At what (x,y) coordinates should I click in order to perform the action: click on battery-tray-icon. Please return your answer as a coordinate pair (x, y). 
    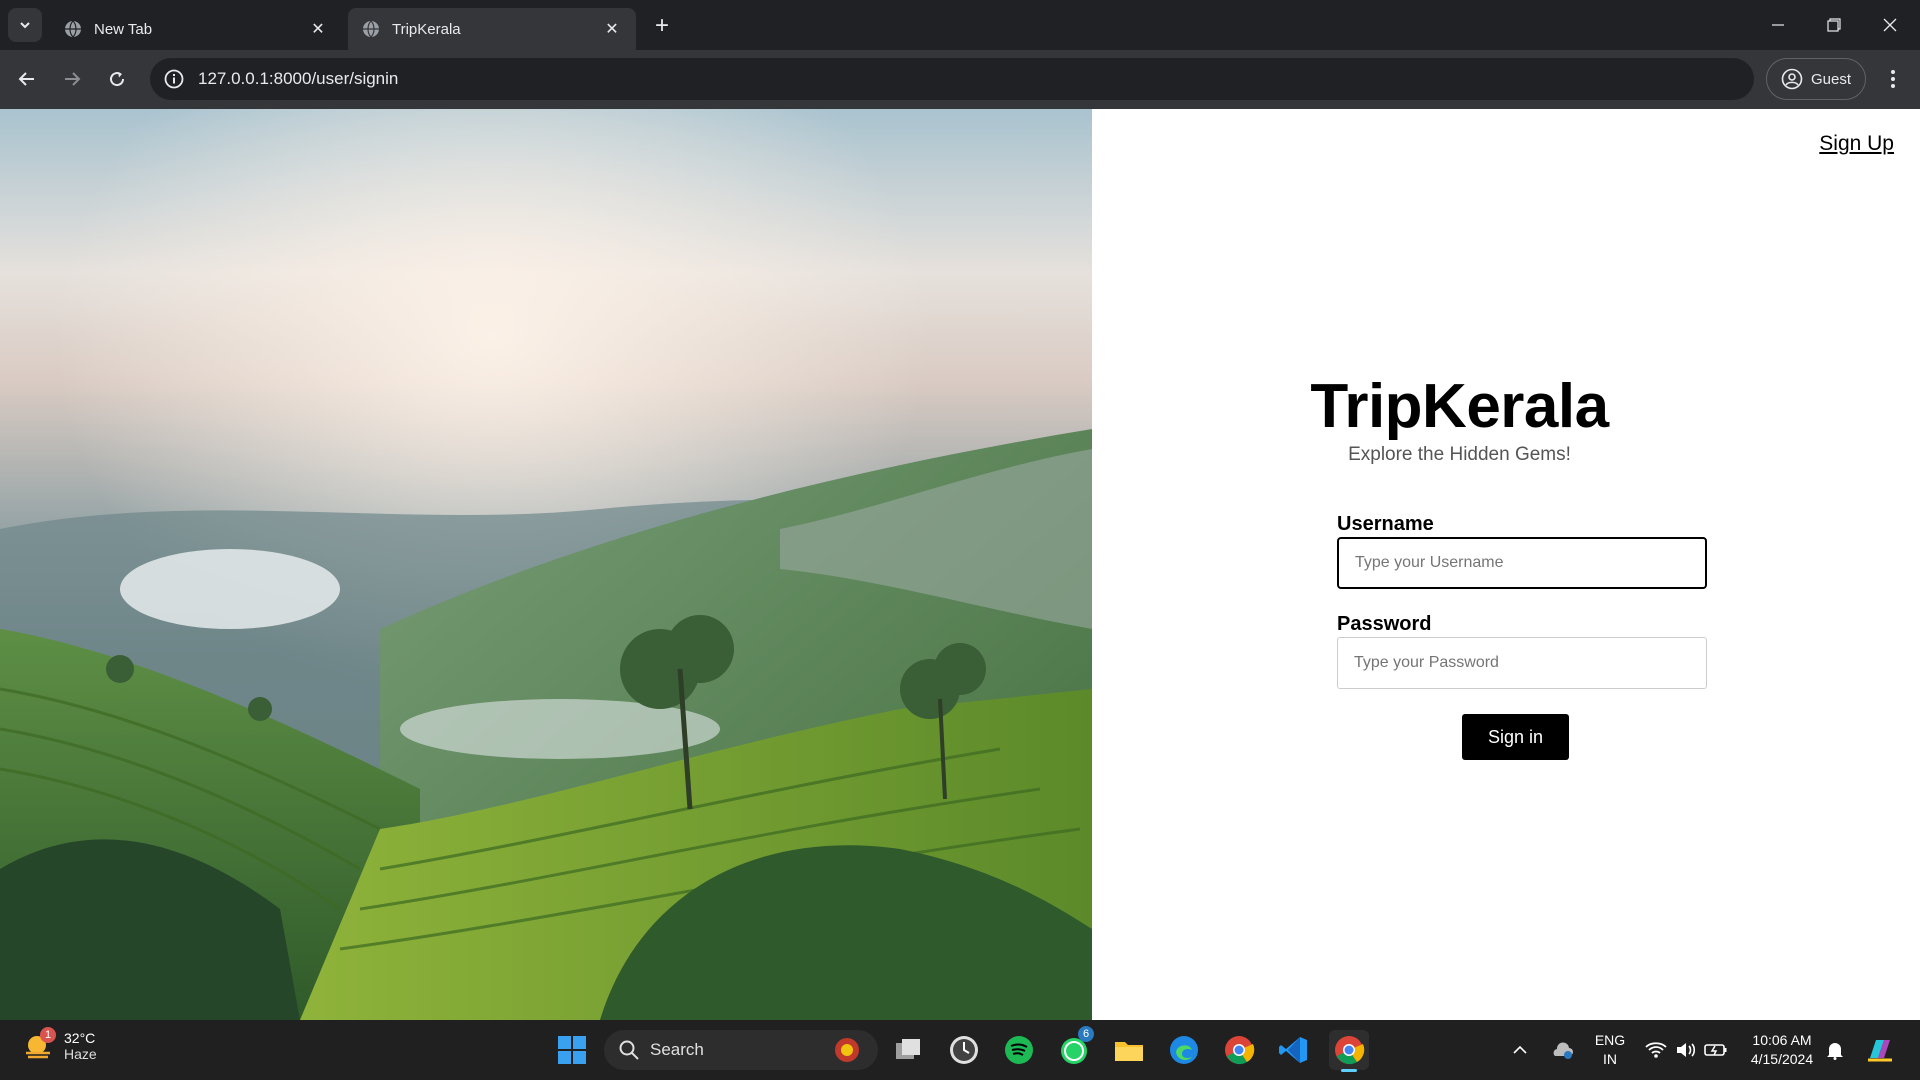
    Looking at the image, I should click on (1716, 1050).